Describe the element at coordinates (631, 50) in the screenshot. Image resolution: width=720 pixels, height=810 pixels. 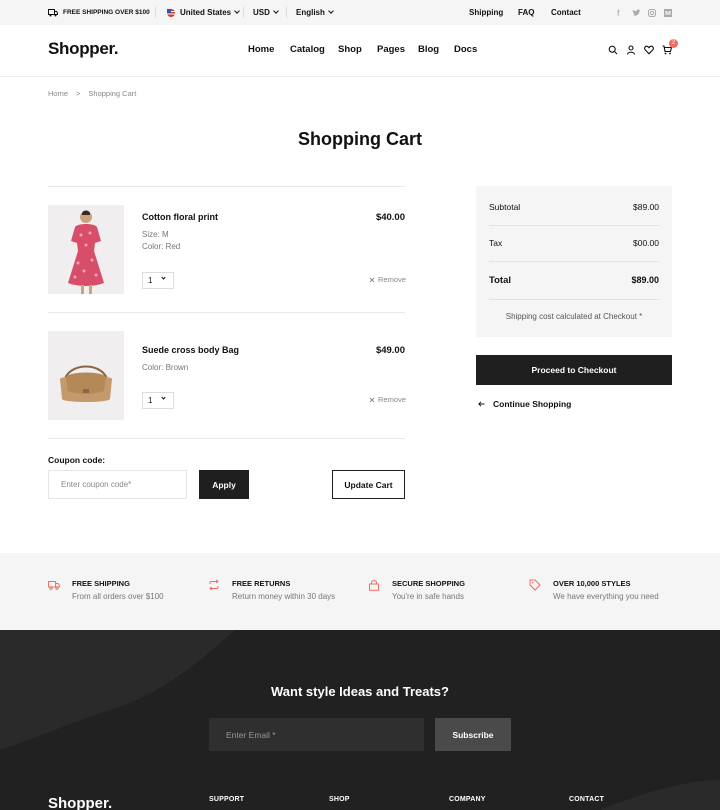
I see `user-icon` at that location.